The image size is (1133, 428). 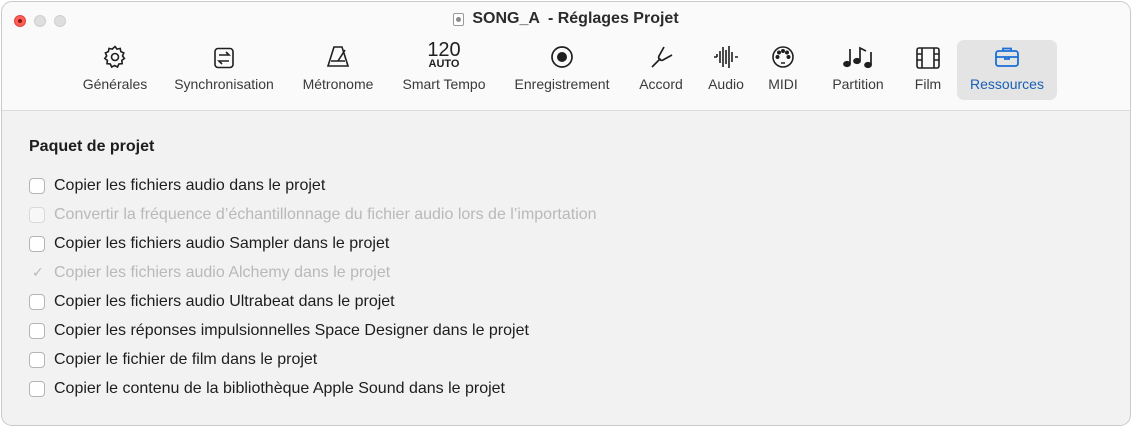 I want to click on title-suffix: - Réglages Projet, so click(x=613, y=18).